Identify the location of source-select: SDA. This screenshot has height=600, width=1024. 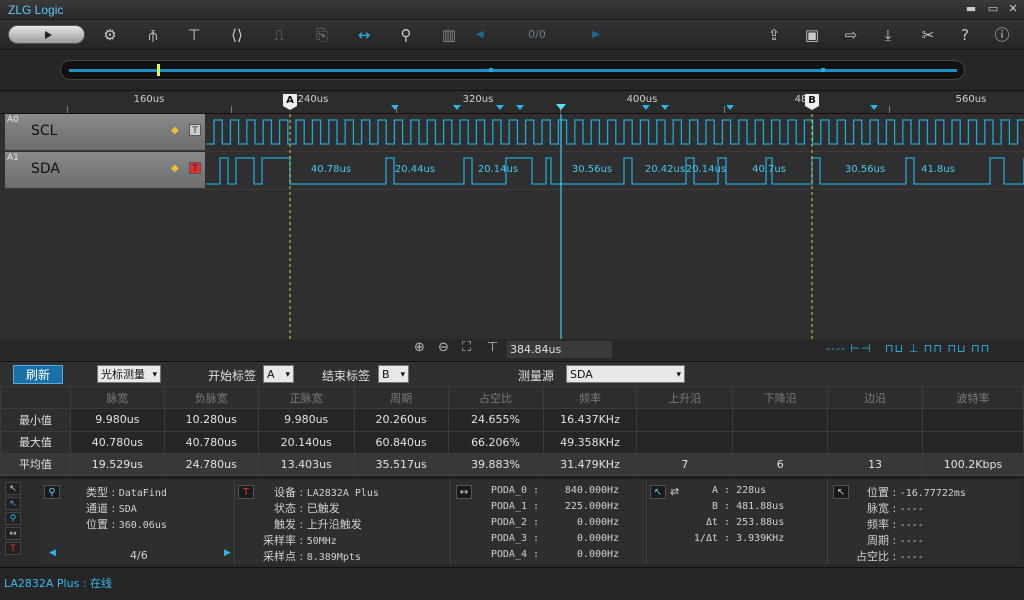
(625, 374).